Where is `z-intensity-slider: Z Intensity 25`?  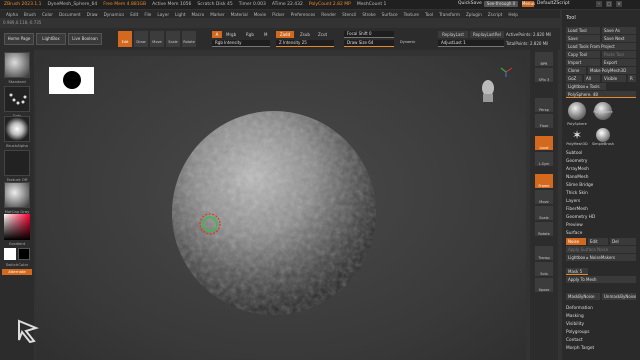 z-intensity-slider: Z Intensity 25 is located at coordinates (305, 43).